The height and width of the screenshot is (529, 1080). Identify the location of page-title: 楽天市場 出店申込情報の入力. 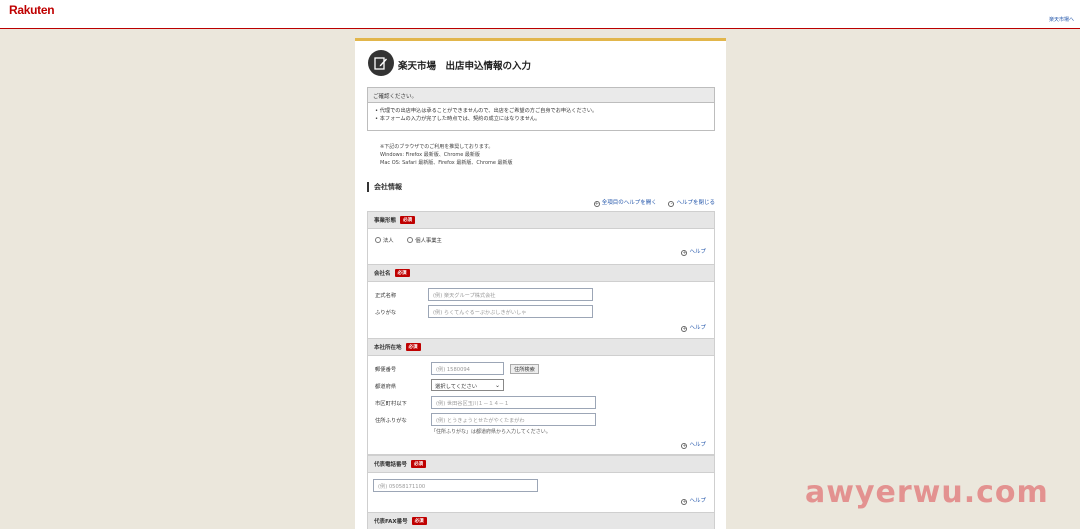
(465, 66).